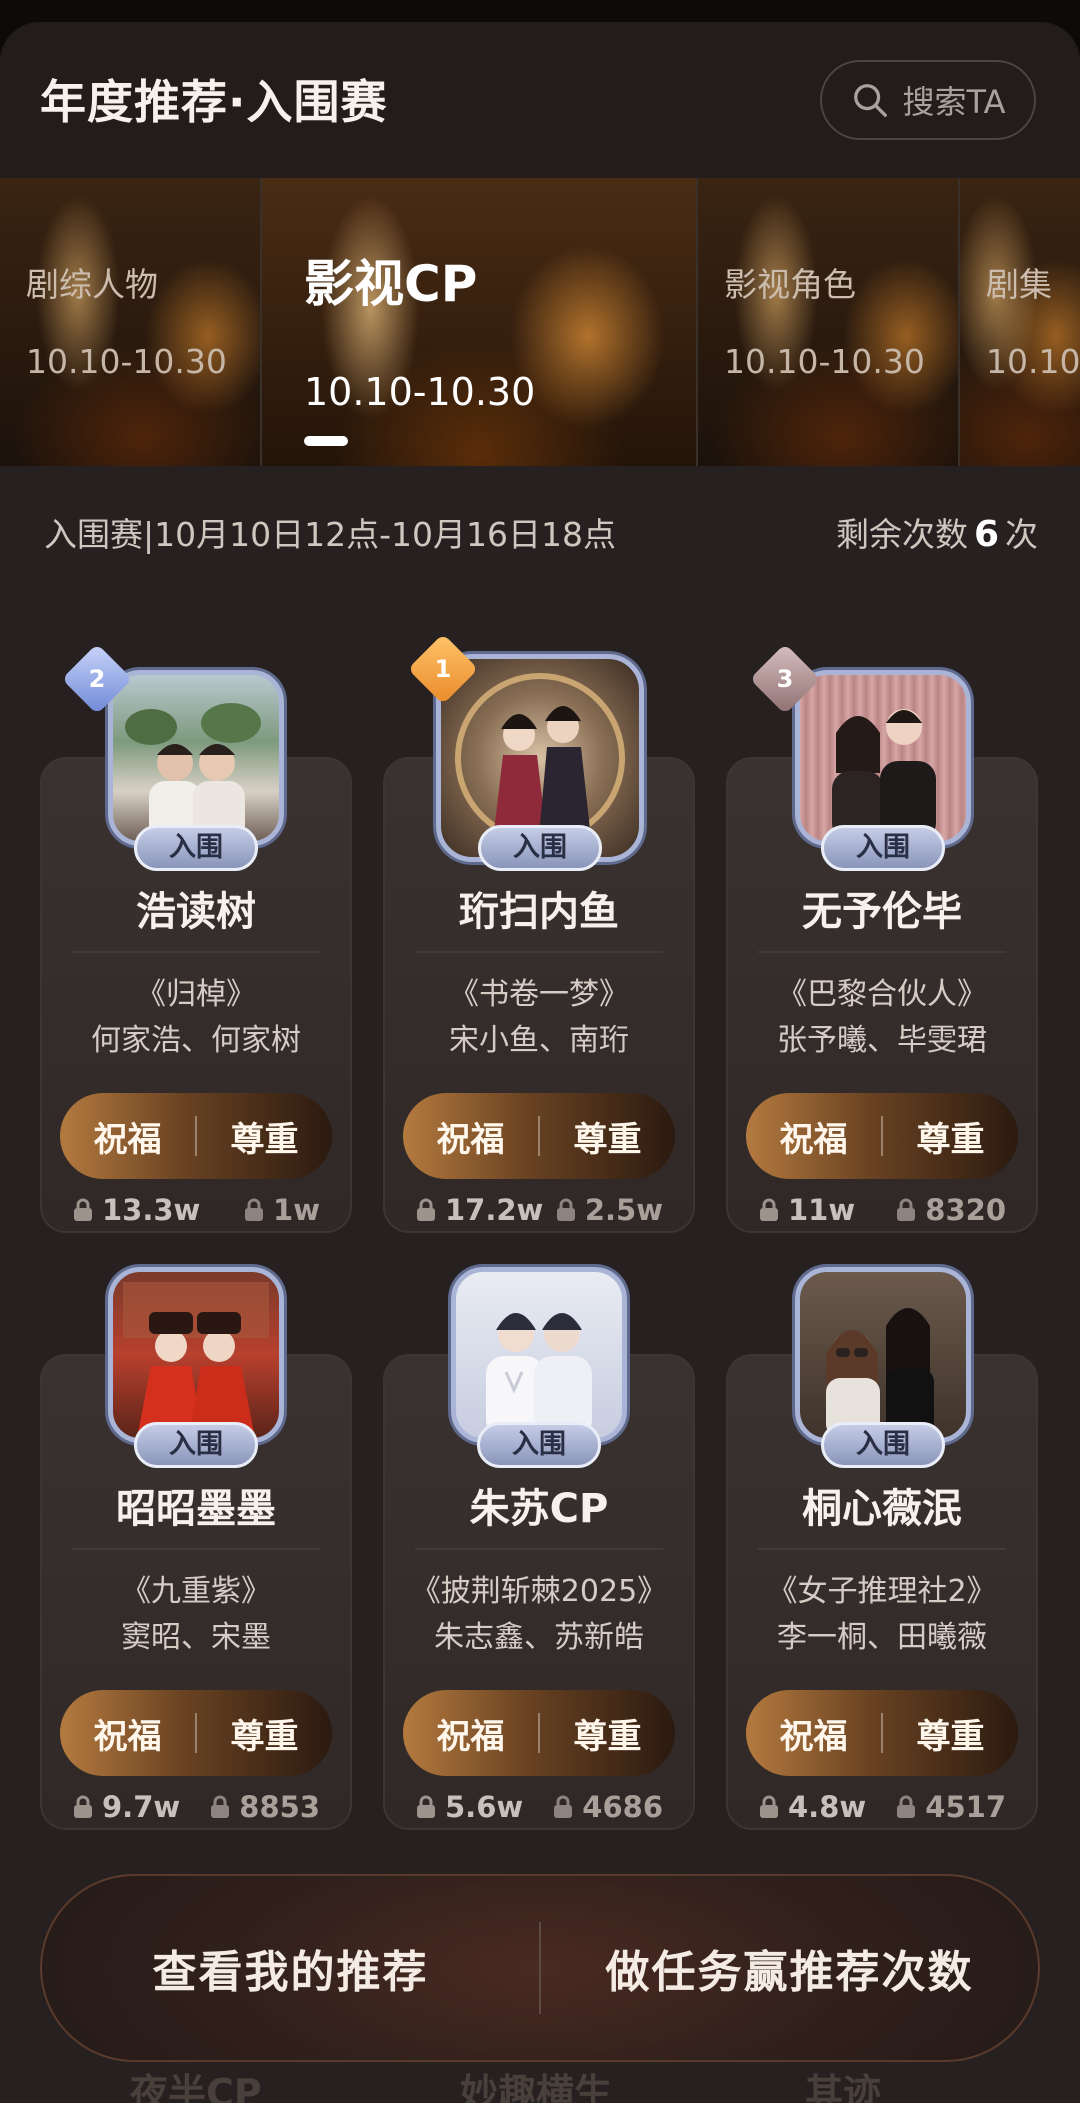 This screenshot has height=2103, width=1080. Describe the element at coordinates (870, 100) in the screenshot. I see `search-icon` at that location.